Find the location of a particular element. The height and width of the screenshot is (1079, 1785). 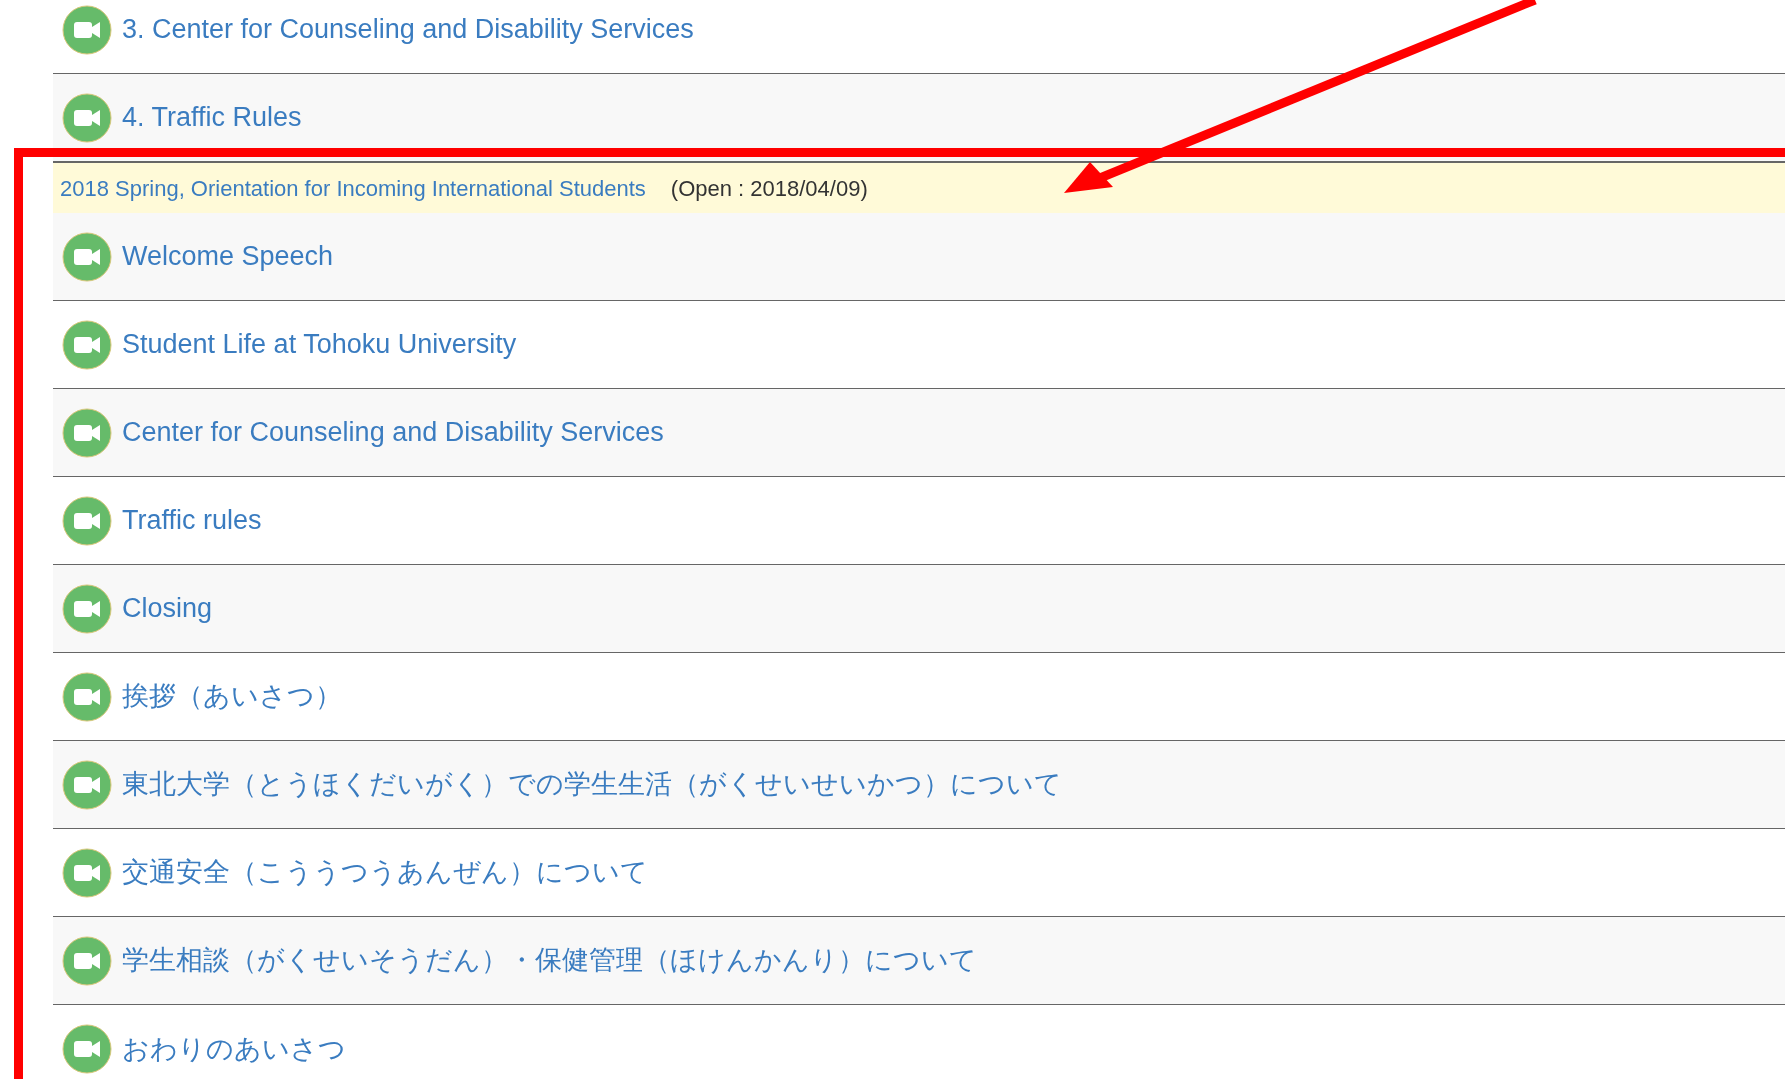

video-link: おわりのあいさつ is located at coordinates (234, 1049).